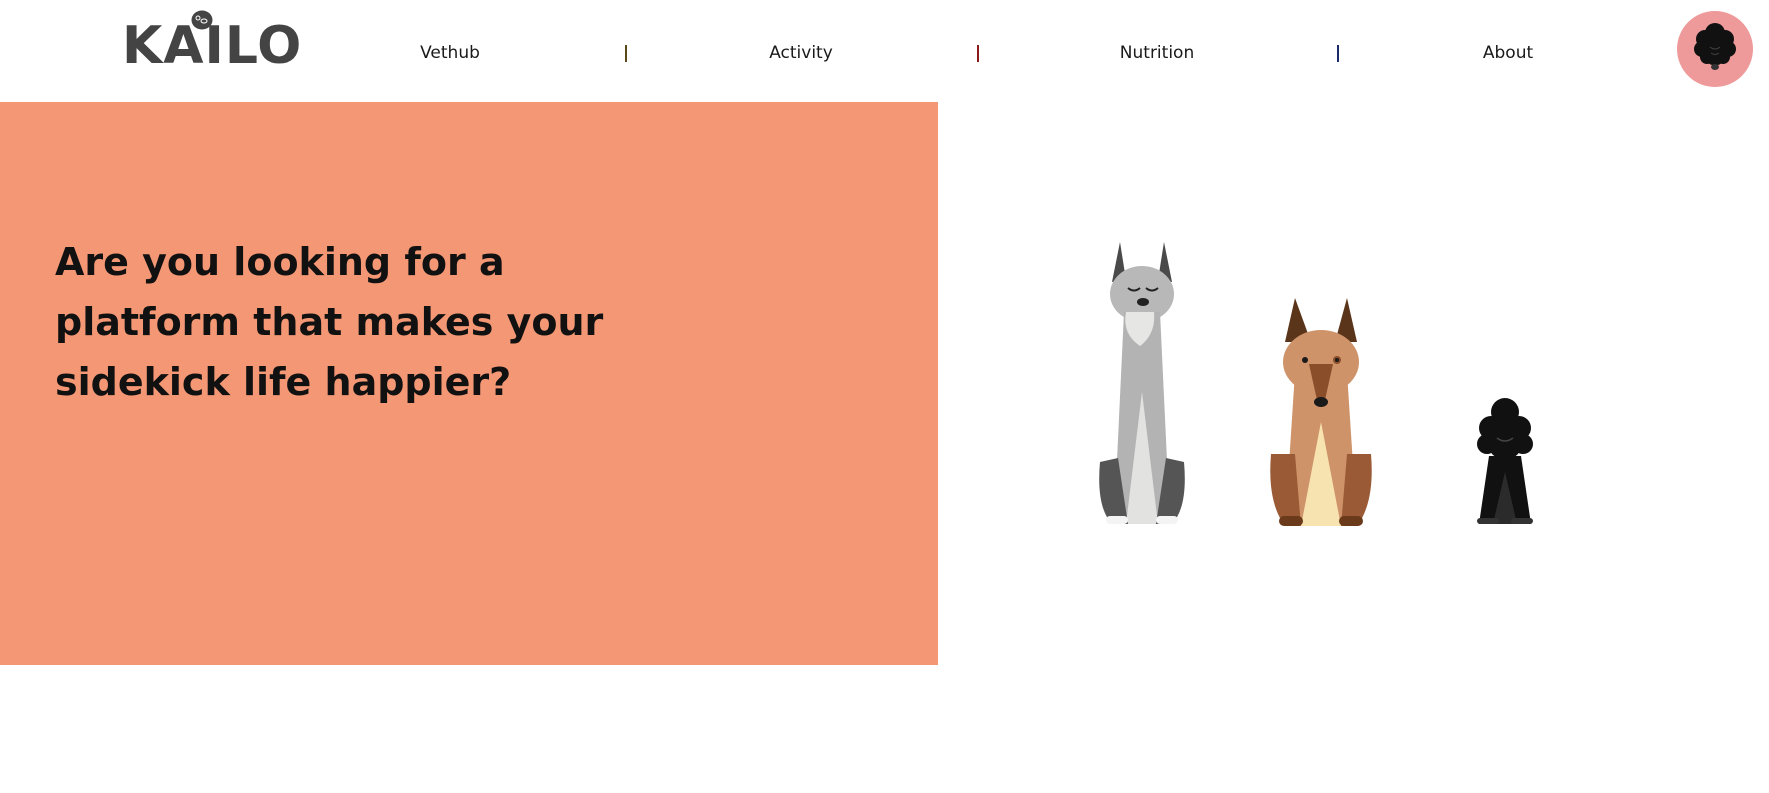 This screenshot has width=1769, height=793. Describe the element at coordinates (1508, 53) in the screenshot. I see `nav-item-about: About` at that location.